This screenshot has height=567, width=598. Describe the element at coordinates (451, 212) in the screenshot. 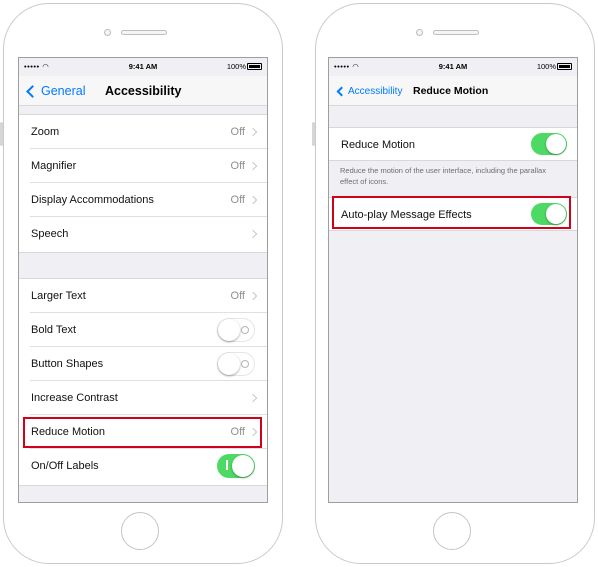

I see `auto-play-highlight-box` at that location.